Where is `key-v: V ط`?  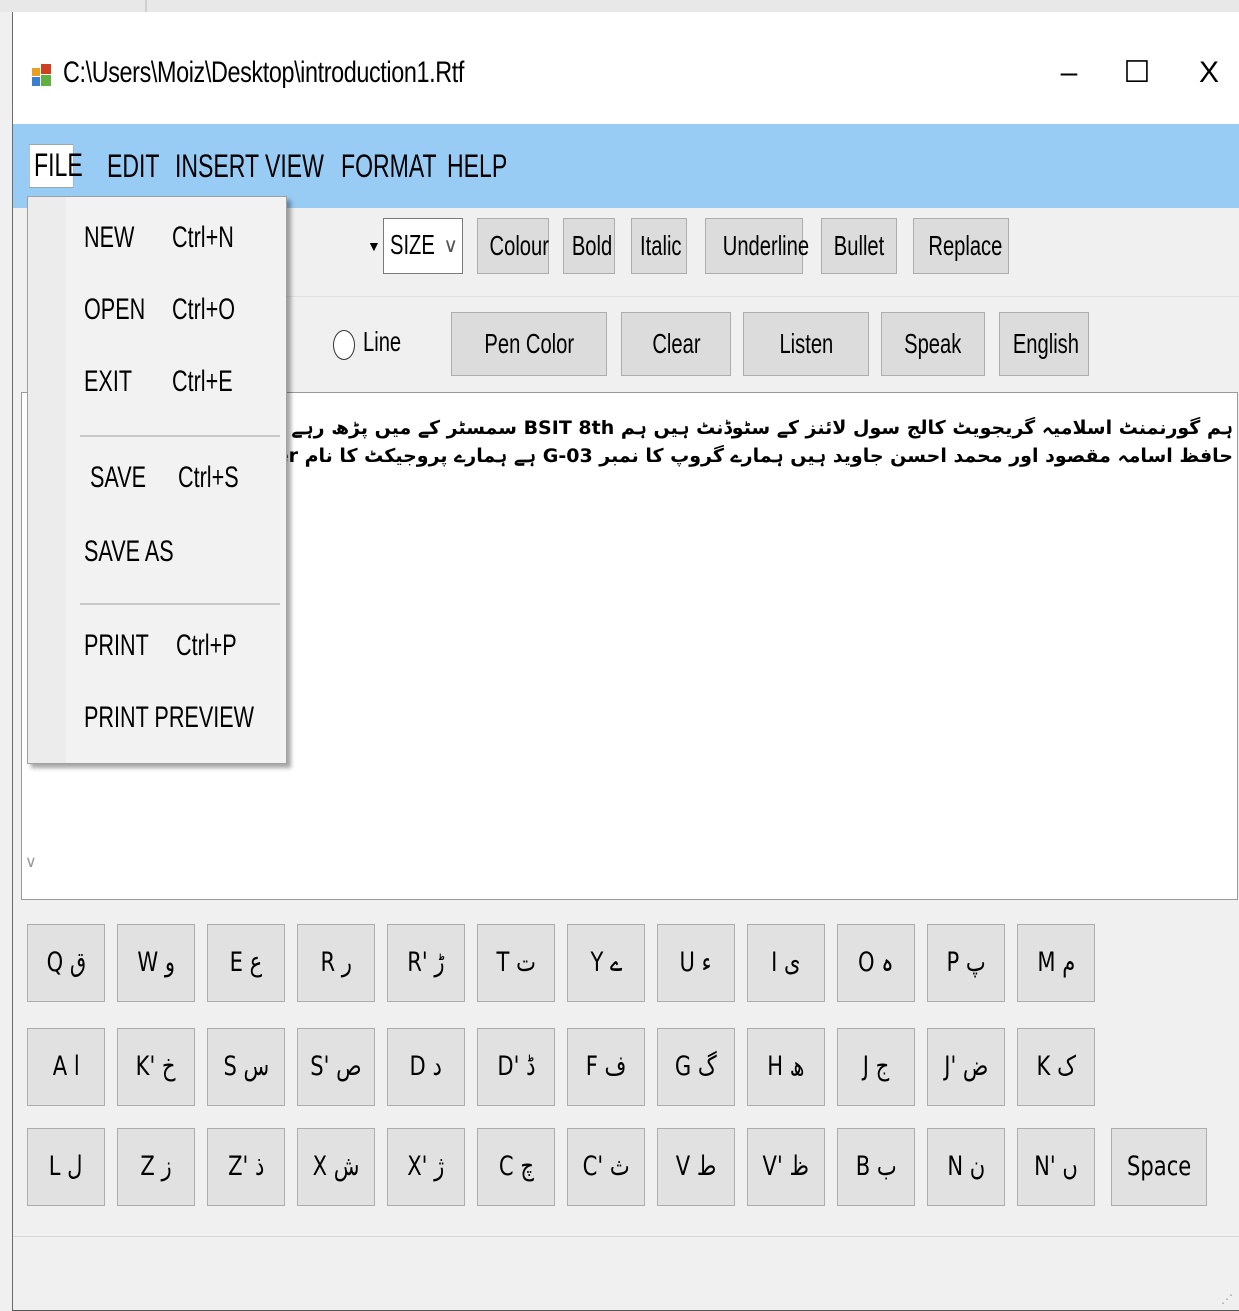 key-v: V ط is located at coordinates (696, 1167).